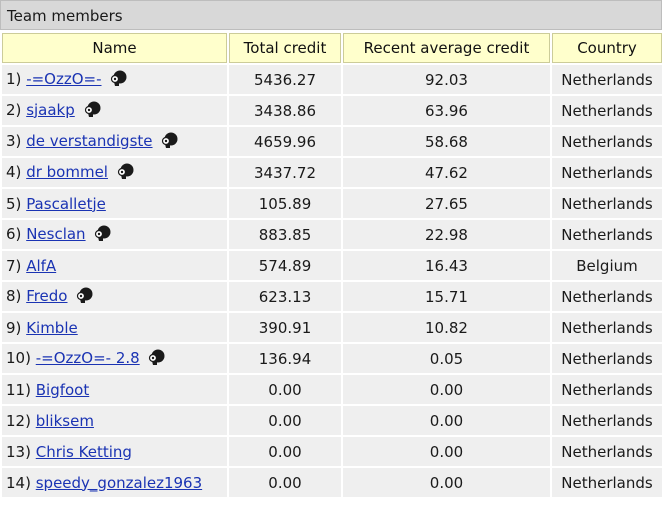  Describe the element at coordinates (446, 172) in the screenshot. I see `cell-recent-average-credit: 47.62` at that location.